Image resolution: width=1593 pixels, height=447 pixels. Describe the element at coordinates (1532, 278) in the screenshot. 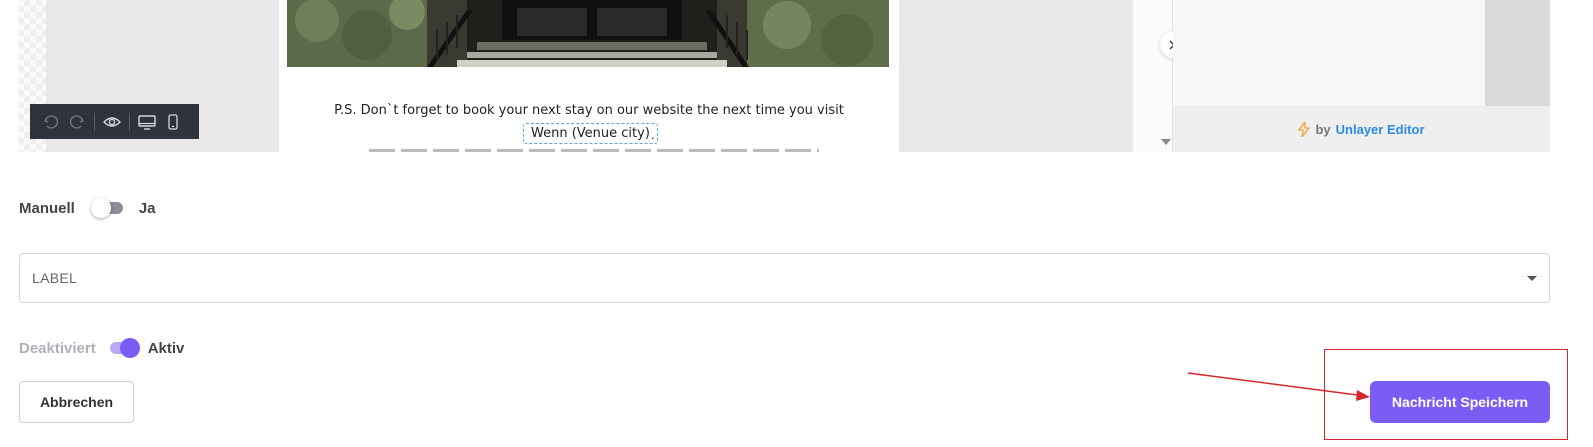

I see `chevron-down-icon` at that location.